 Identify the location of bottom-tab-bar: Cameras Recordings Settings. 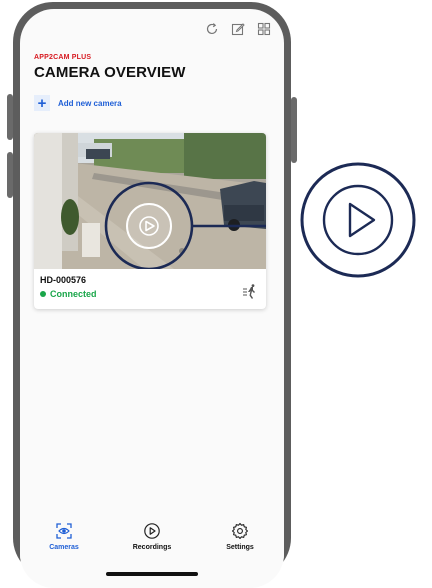
(152, 547).